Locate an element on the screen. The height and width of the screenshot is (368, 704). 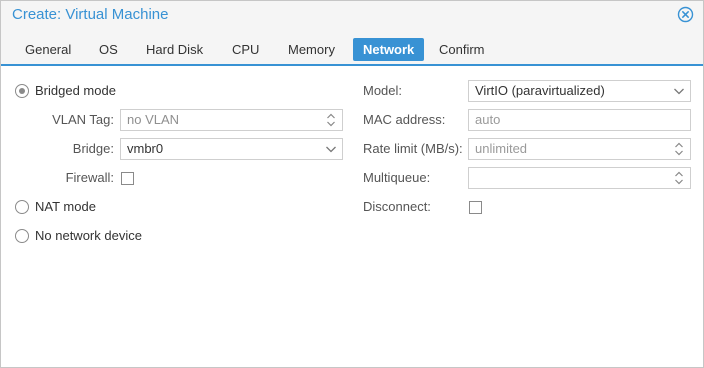
tab-confirm: Confirm is located at coordinates (462, 49).